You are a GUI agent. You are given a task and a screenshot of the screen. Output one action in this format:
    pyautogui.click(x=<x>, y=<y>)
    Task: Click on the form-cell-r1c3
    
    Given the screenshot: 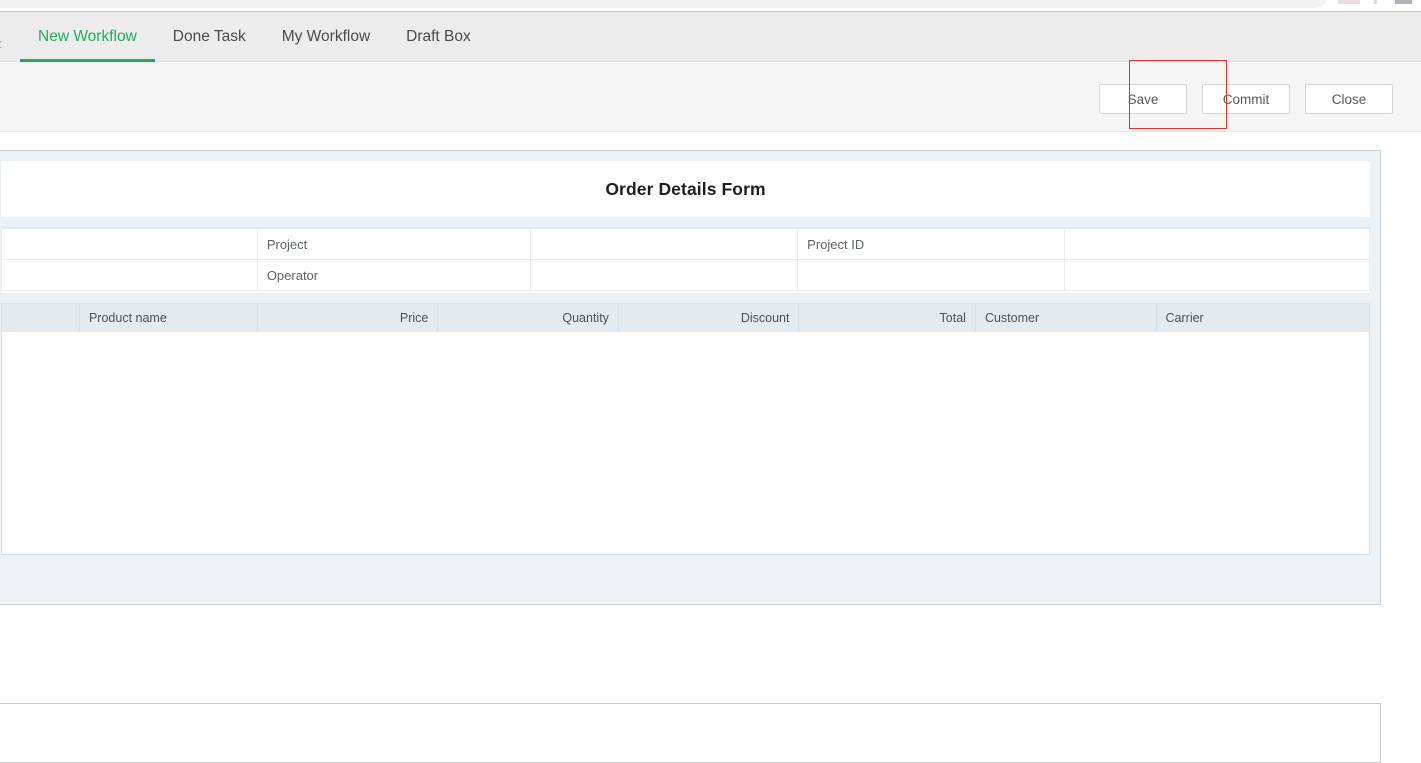 What is the action you would take?
    pyautogui.click(x=931, y=275)
    